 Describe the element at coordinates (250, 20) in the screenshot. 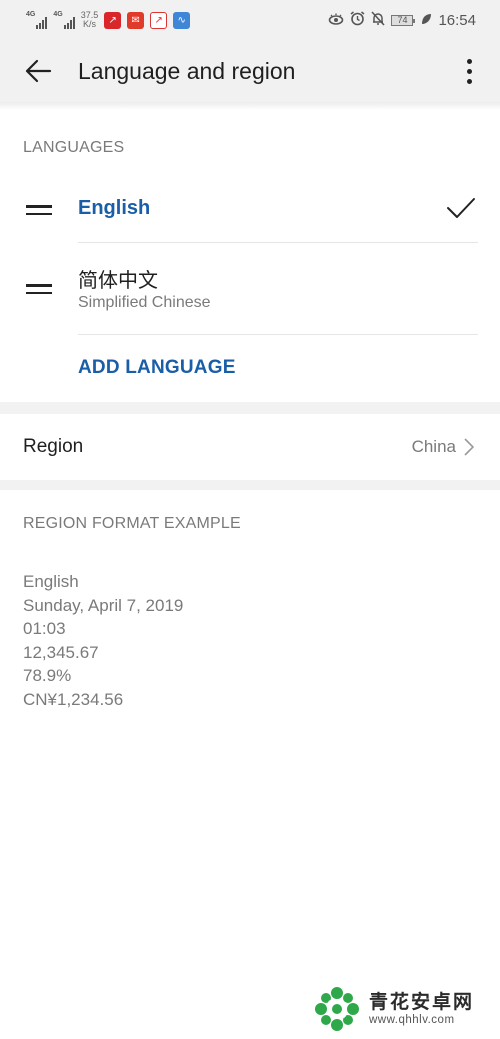

I see `status-bar: 4G 4G 37.5 K/s ↗ ✉ ↗ ∿ 74 16:54` at that location.